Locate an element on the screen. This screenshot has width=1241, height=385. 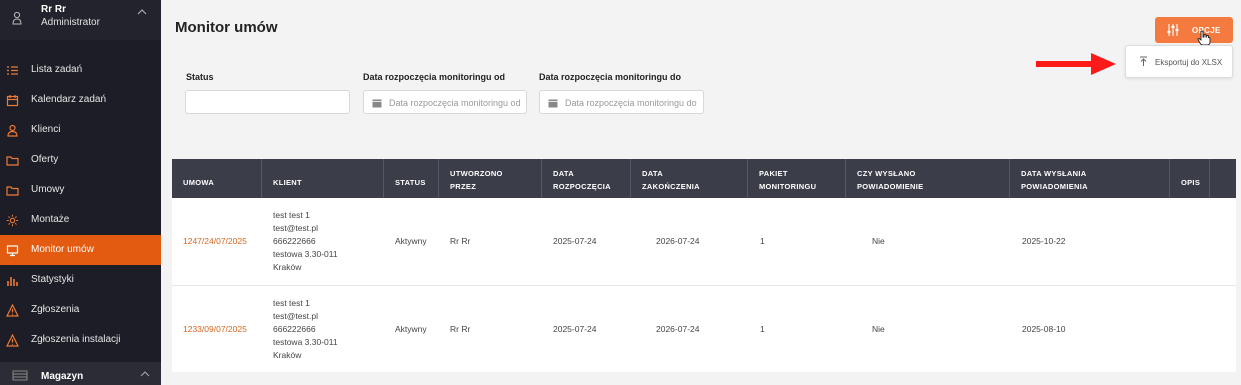
start-to-field is located at coordinates (621, 102).